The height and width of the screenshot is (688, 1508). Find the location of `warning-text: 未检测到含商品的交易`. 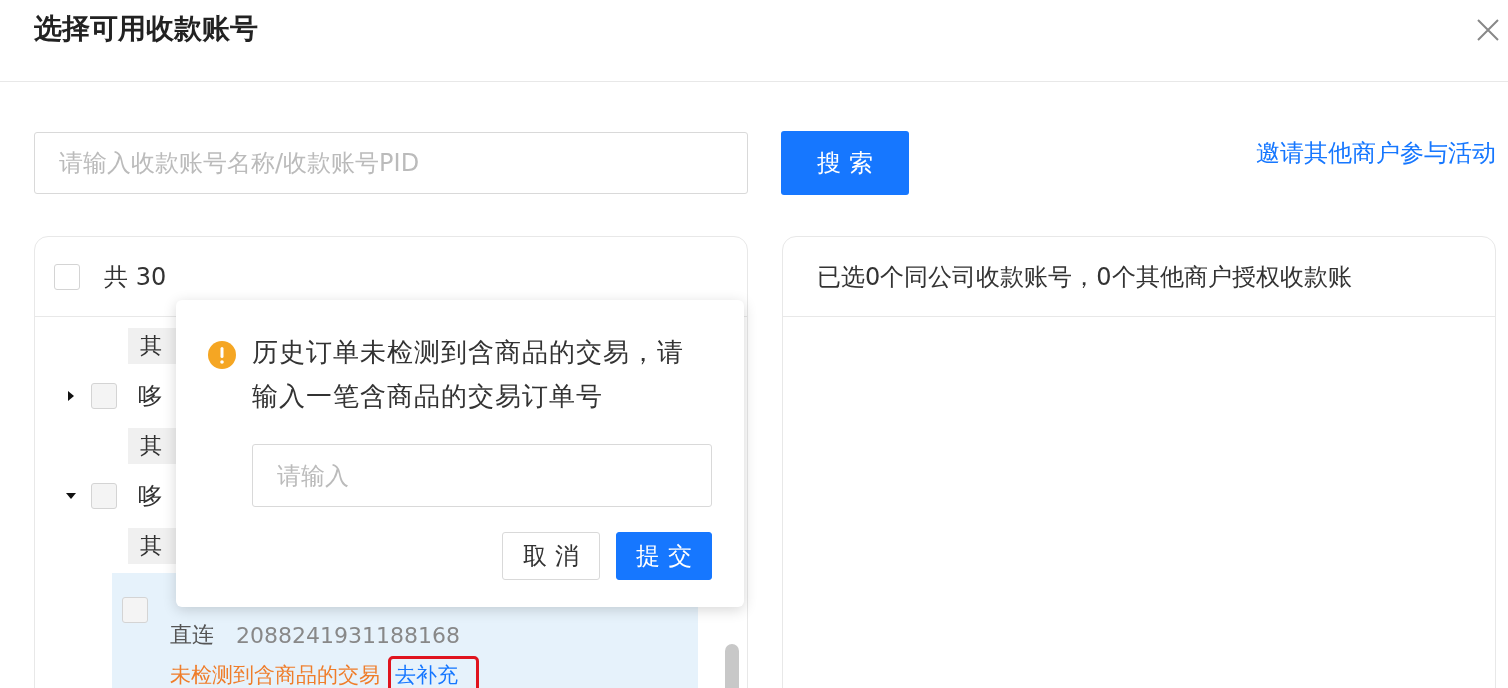

warning-text: 未检测到含商品的交易 is located at coordinates (275, 675).